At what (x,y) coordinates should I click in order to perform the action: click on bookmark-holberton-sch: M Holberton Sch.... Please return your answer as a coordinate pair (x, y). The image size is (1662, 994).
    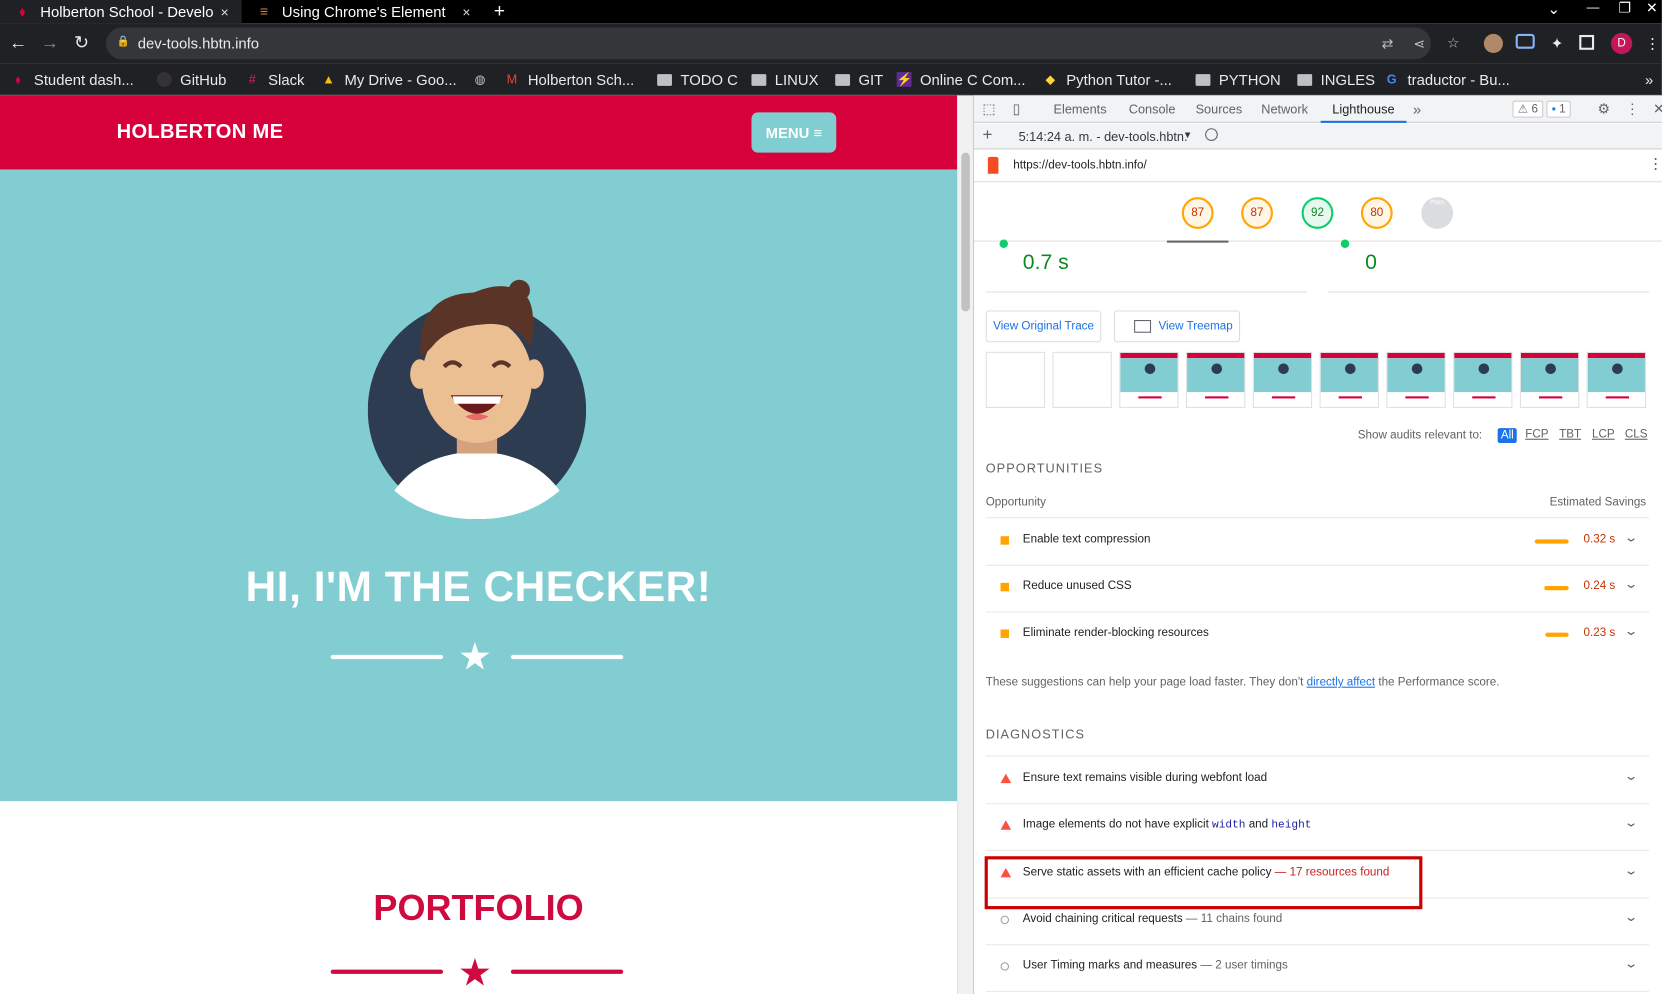
    Looking at the image, I should click on (570, 79).